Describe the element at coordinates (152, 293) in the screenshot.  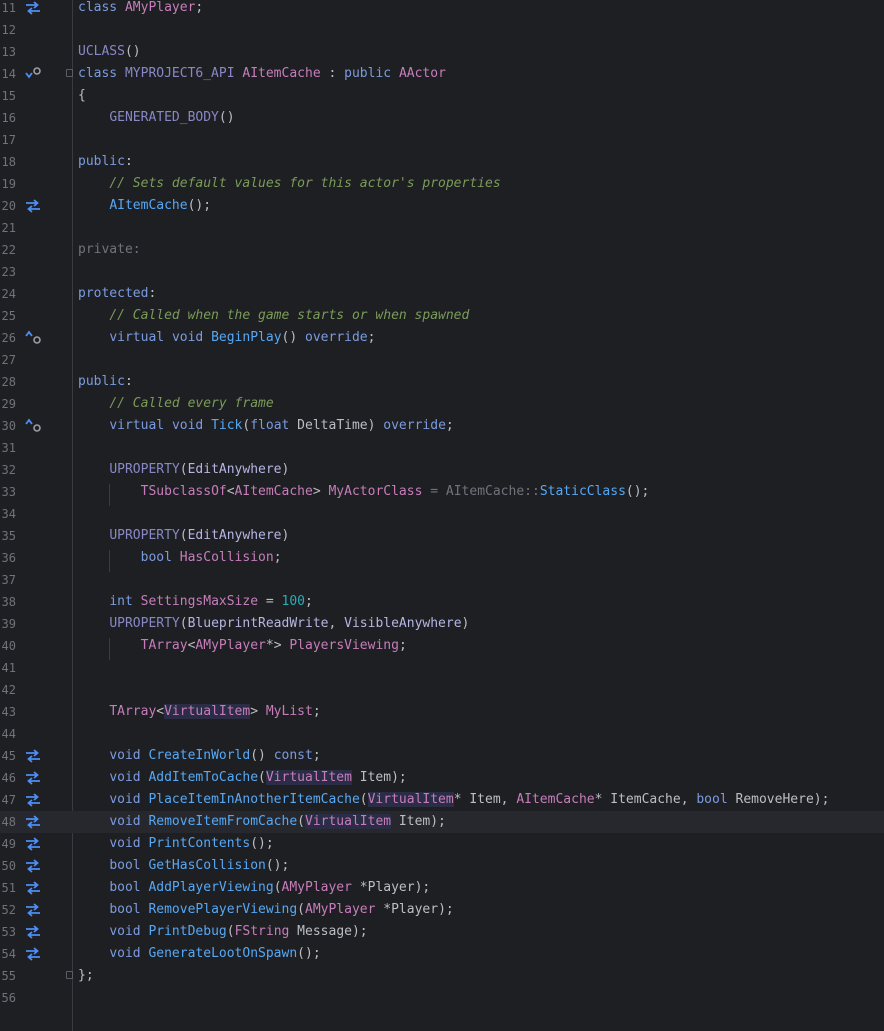
I see `code-token: :` at that location.